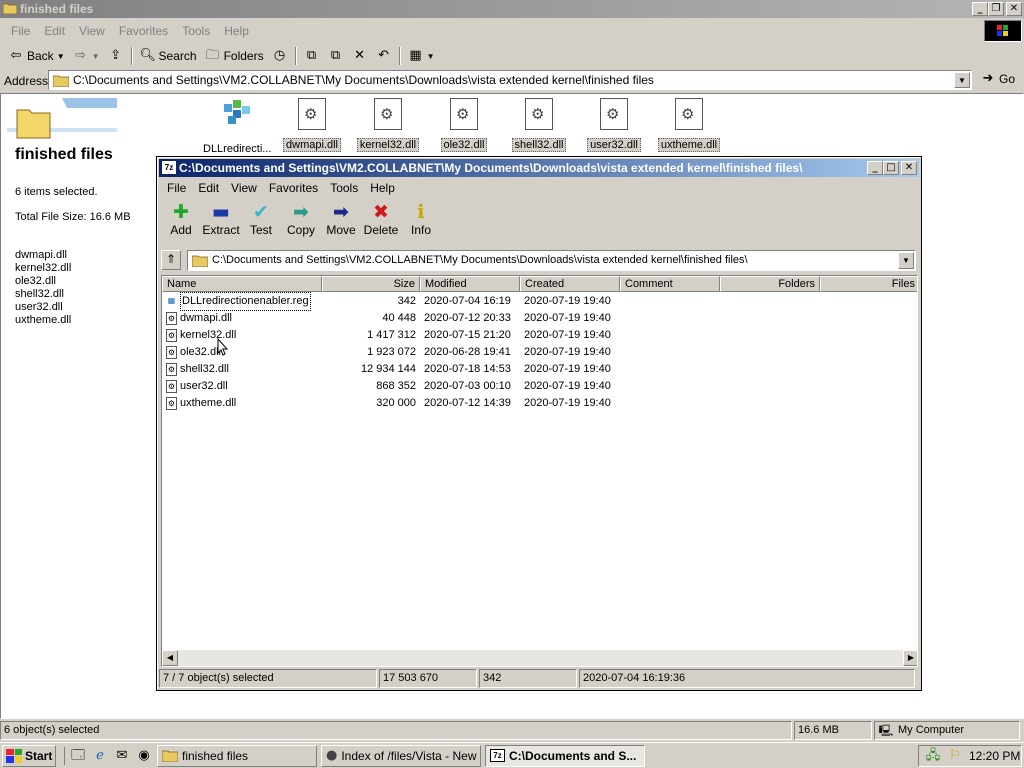  What do you see at coordinates (910, 658) in the screenshot?
I see `scroll-right-button: ▶` at bounding box center [910, 658].